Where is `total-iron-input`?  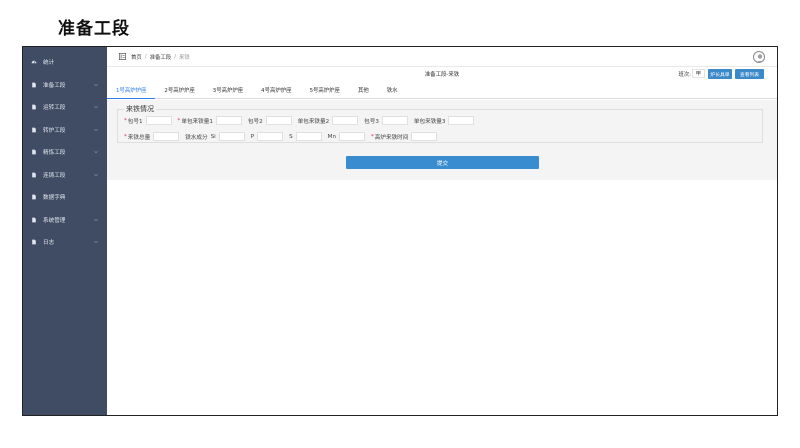
total-iron-input is located at coordinates (166, 136).